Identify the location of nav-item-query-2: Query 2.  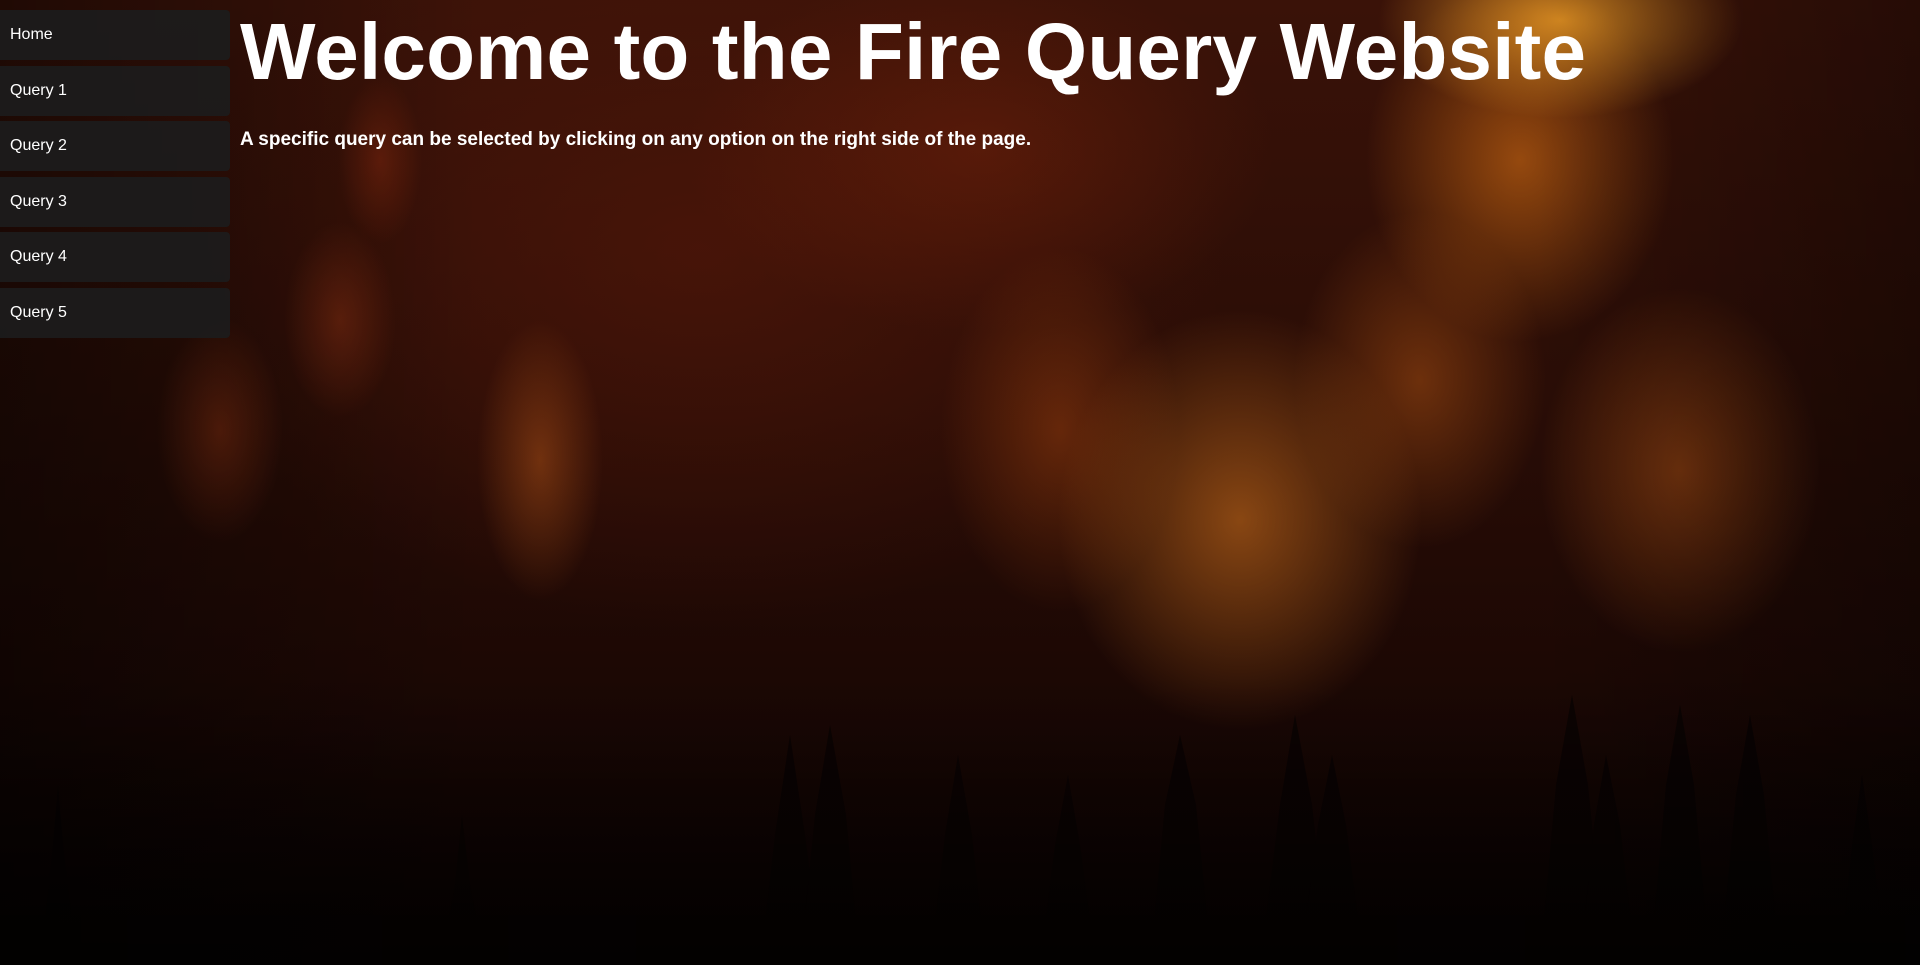
(115, 146).